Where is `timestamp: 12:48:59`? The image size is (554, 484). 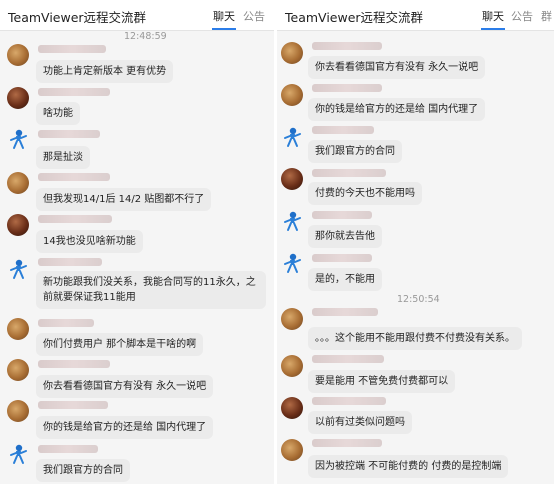 timestamp: 12:48:59 is located at coordinates (145, 36).